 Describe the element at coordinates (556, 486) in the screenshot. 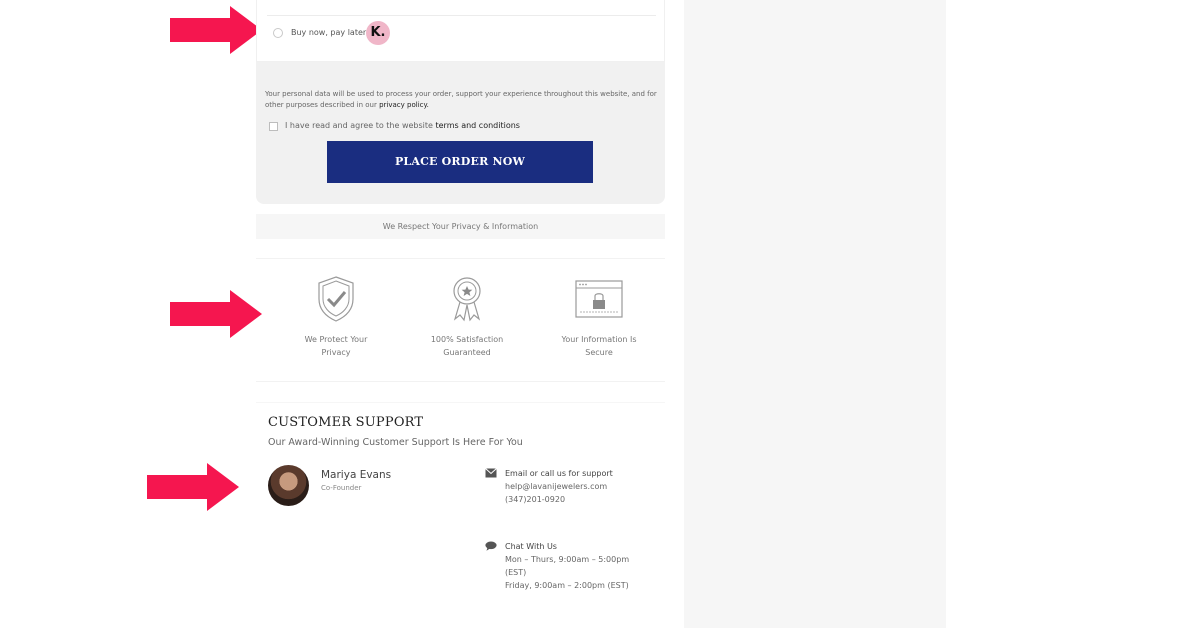

I see `support-email-link: help@lavanijewelers.com` at that location.